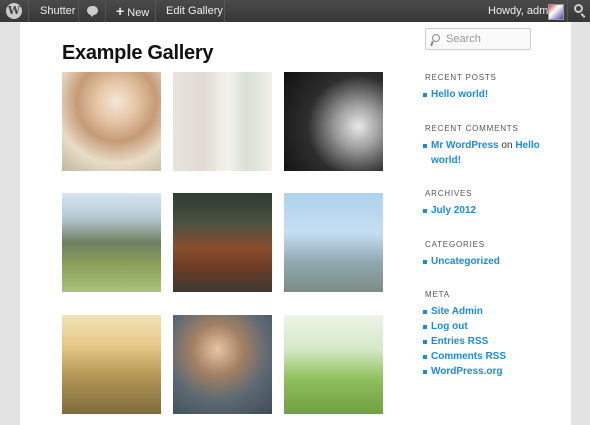 The width and height of the screenshot is (590, 425). What do you see at coordinates (138, 13) in the screenshot?
I see `new-label: New` at bounding box center [138, 13].